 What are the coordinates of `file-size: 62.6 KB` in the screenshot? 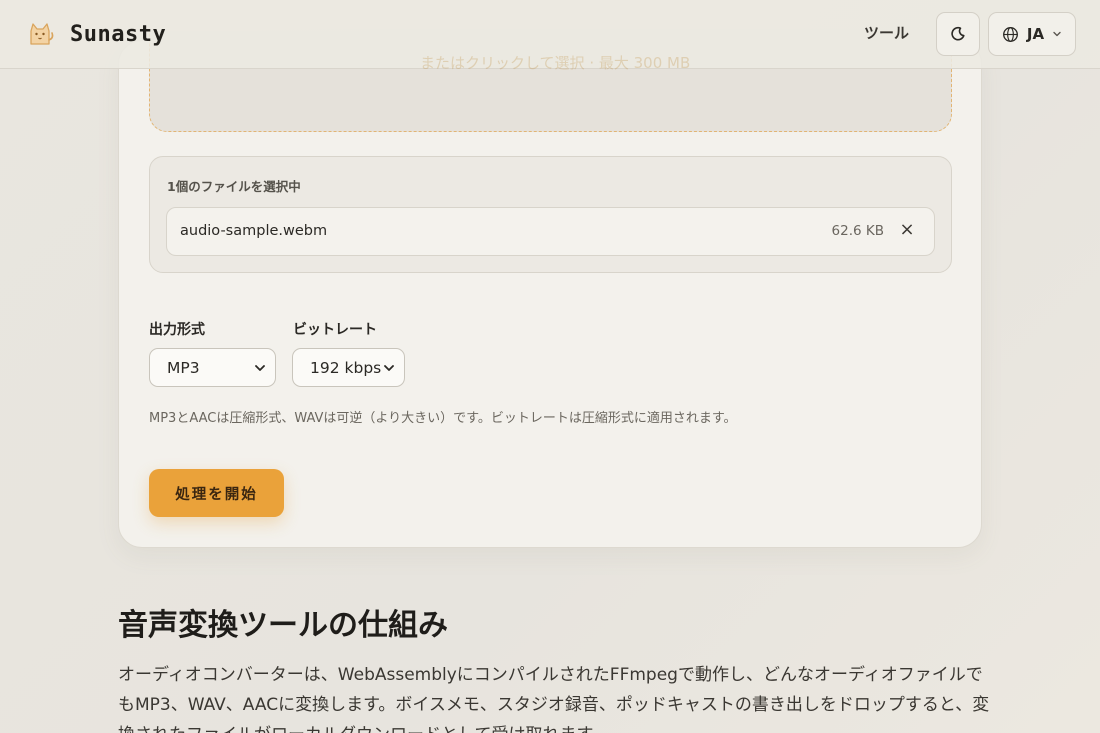 It's located at (857, 231).